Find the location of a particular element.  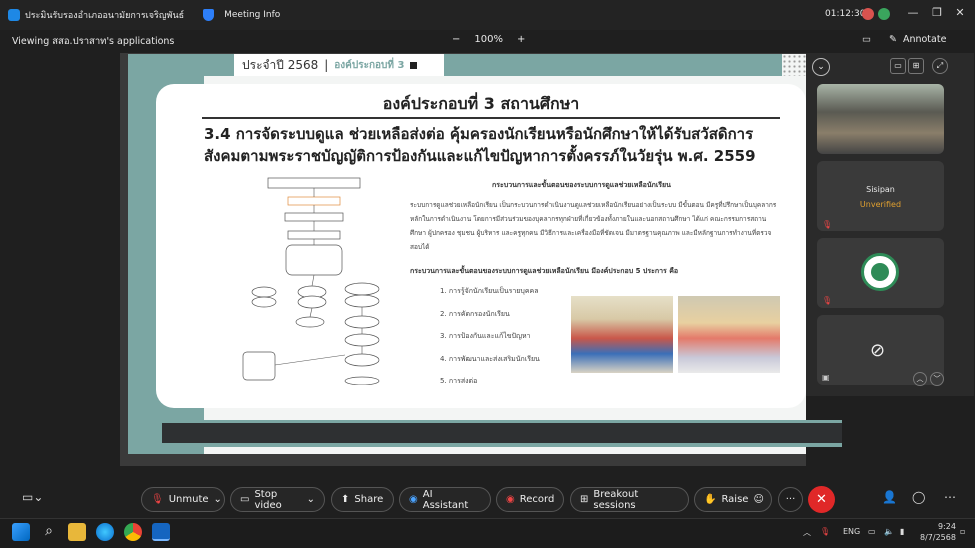

unmute-label: Unmute is located at coordinates (188, 499).